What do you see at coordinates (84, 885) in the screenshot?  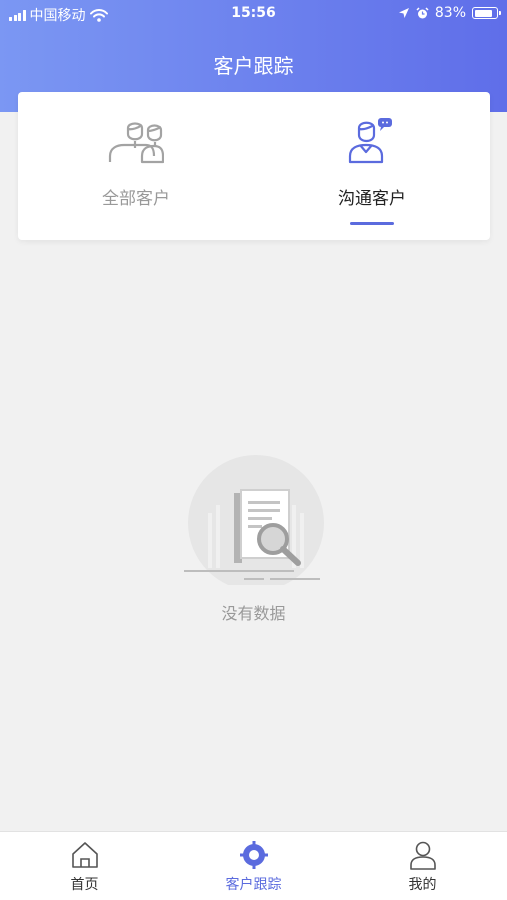 I see `nav-label-home: 首页` at bounding box center [84, 885].